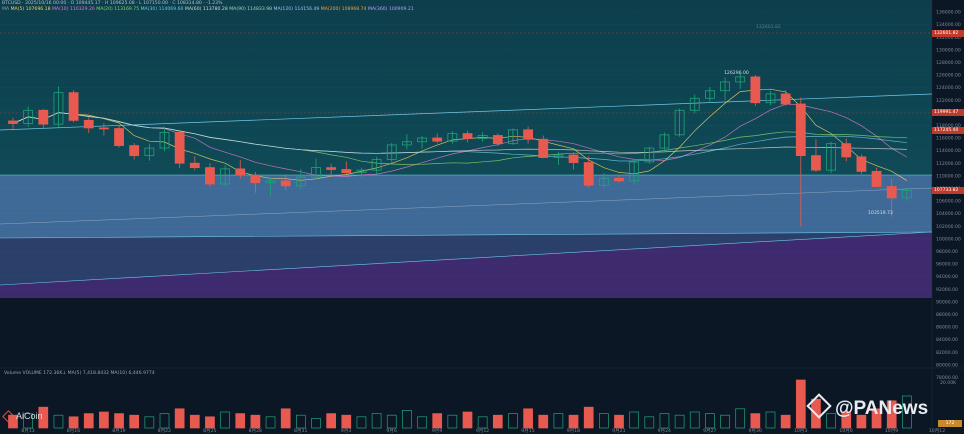  I want to click on time-tick-label: 10月6, so click(845, 431).